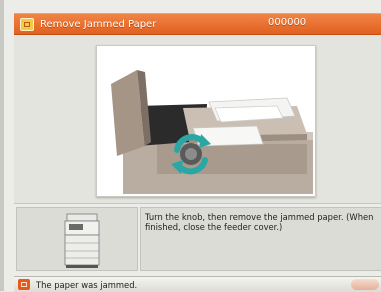 This screenshot has height=292, width=381. Describe the element at coordinates (197, 284) in the screenshot. I see `status-bar: The paper was jammed.` at that location.